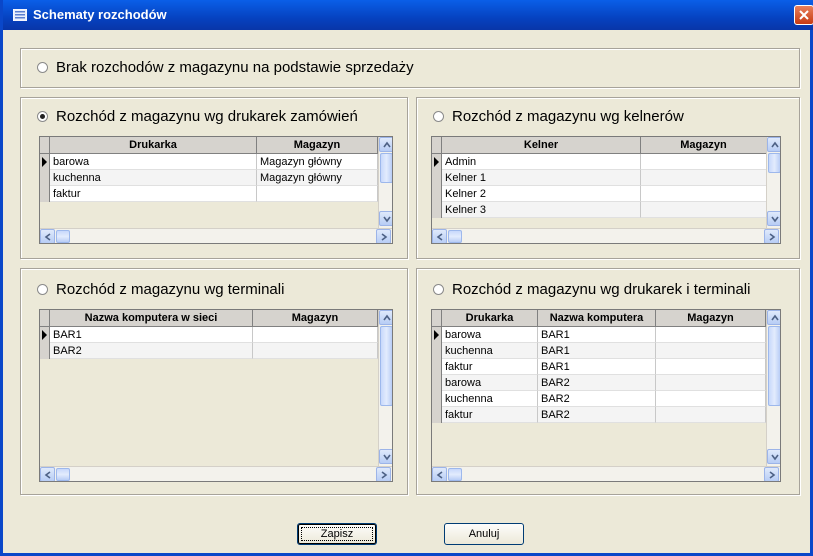  I want to click on terminals-horizontal-scrollbar, so click(216, 473).